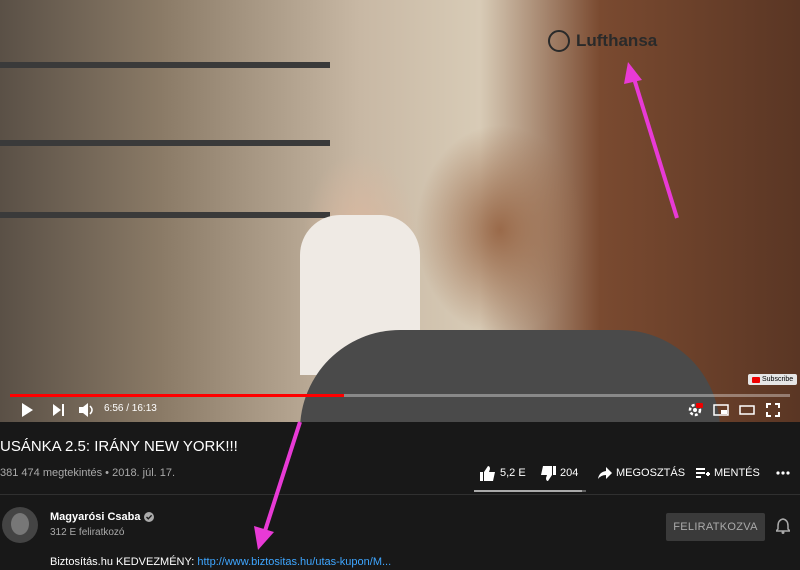  I want to click on more-icon, so click(783, 473).